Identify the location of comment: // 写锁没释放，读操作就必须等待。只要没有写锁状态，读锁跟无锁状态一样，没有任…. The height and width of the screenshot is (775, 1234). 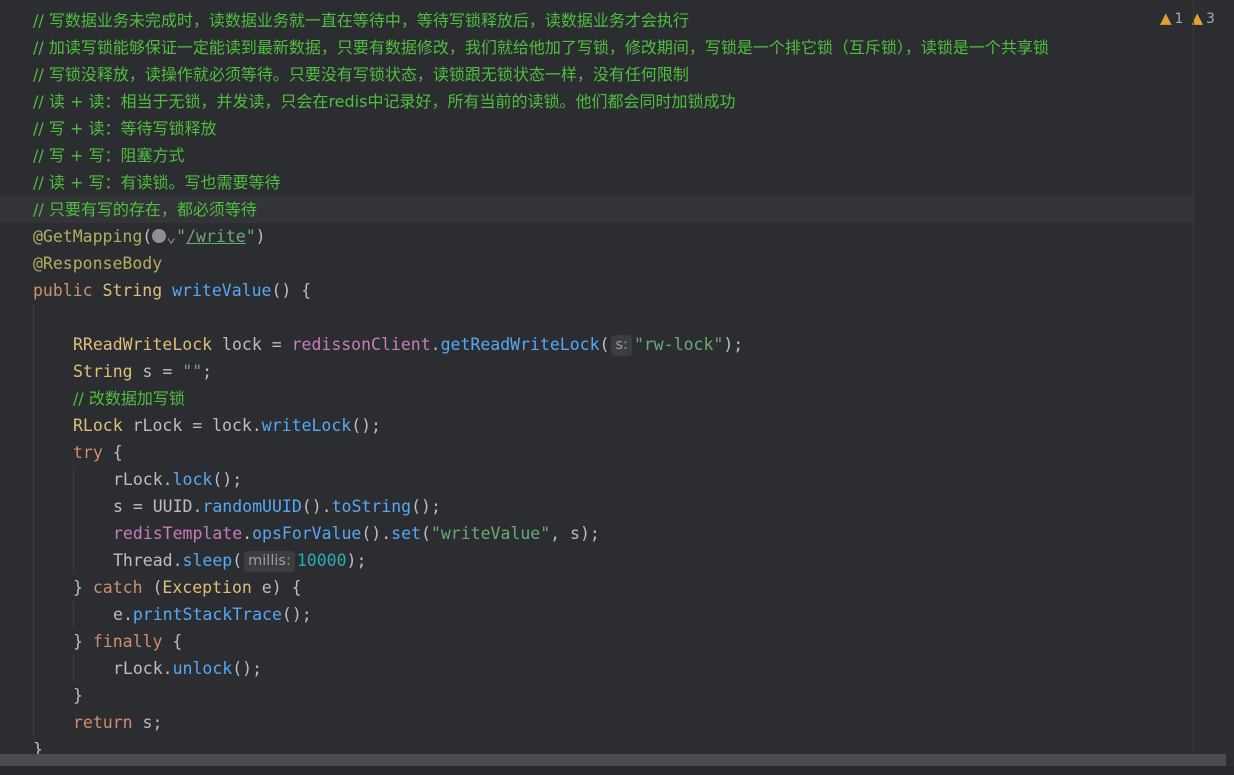
(361, 74).